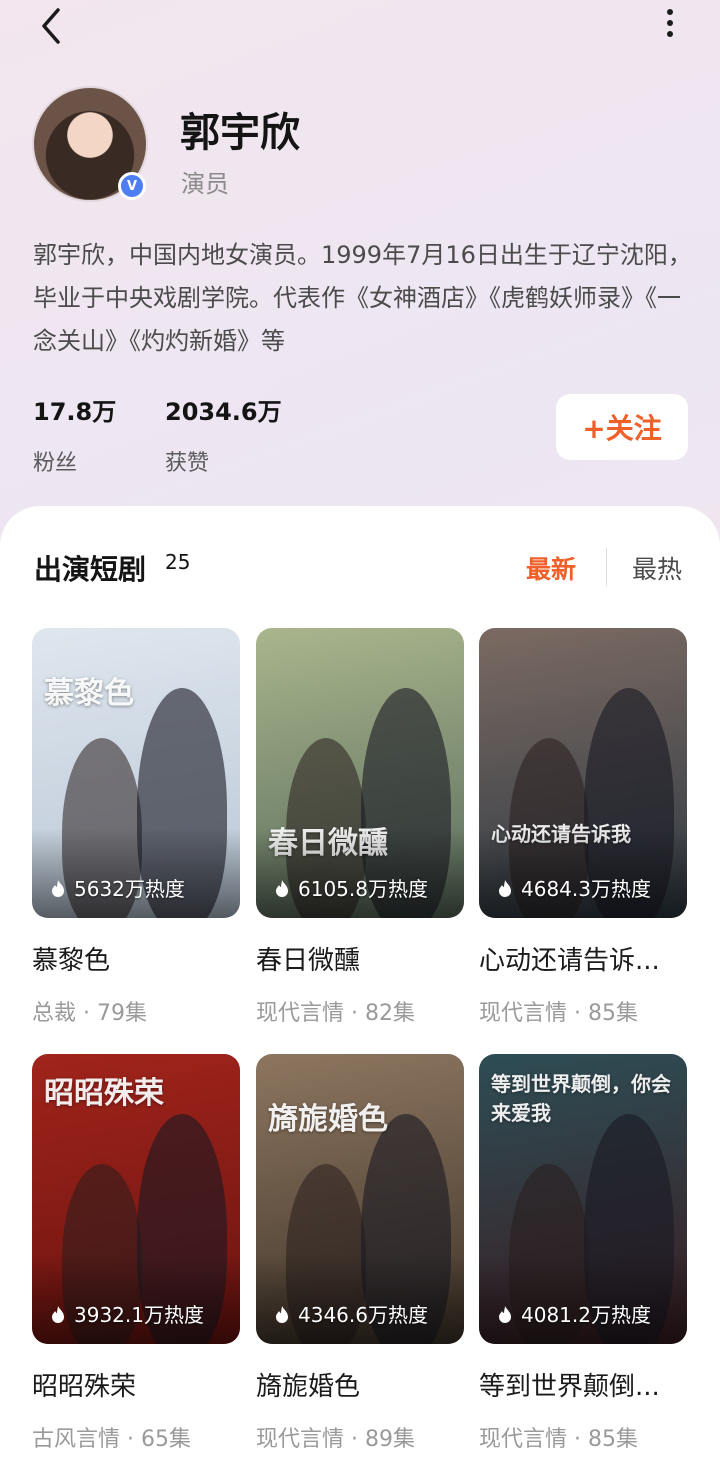 This screenshot has height=1460, width=720. What do you see at coordinates (90, 569) in the screenshot?
I see `section-title: 出演短剧` at bounding box center [90, 569].